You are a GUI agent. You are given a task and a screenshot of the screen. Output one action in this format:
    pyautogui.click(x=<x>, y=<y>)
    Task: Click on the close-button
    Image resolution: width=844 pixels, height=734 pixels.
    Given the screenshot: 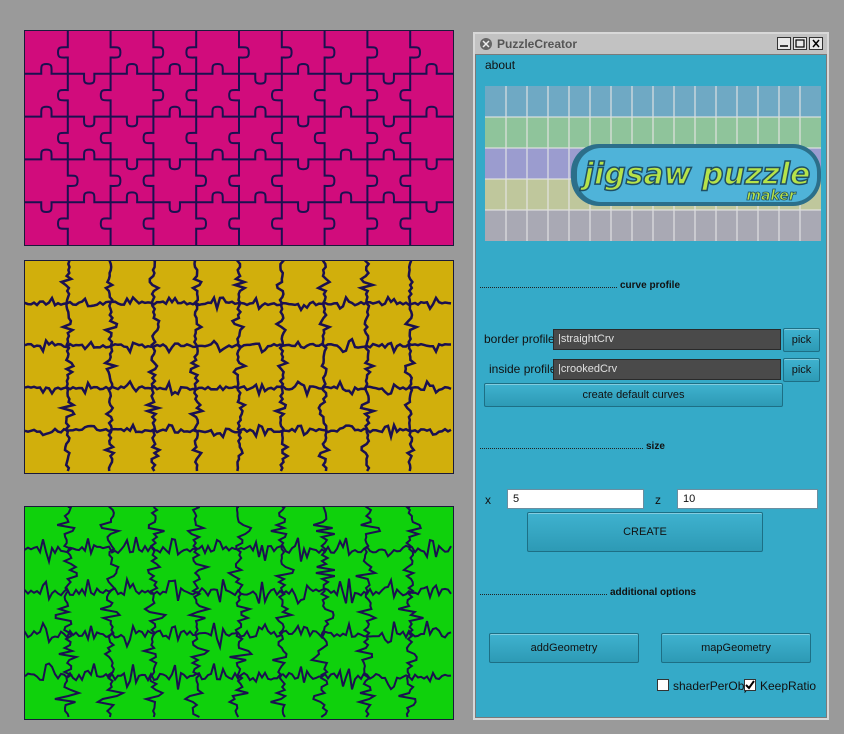 What is the action you would take?
    pyautogui.click(x=816, y=43)
    